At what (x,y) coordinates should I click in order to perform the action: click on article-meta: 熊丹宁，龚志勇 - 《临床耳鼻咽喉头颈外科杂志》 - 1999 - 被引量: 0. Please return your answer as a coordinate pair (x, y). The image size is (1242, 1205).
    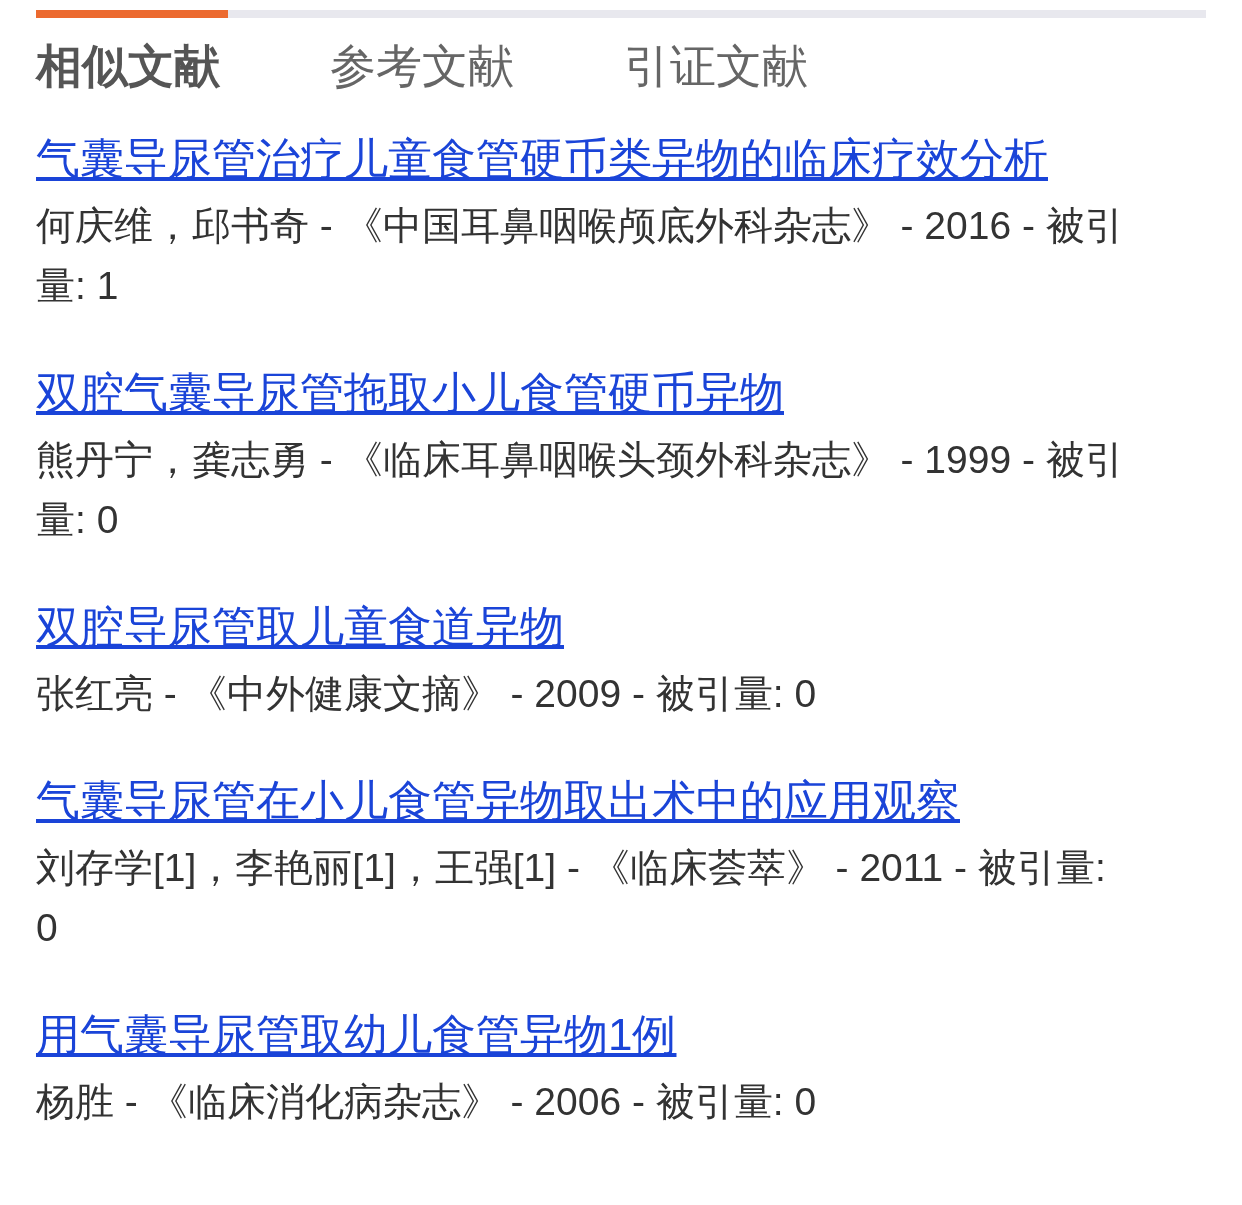
    Looking at the image, I should click on (580, 490).